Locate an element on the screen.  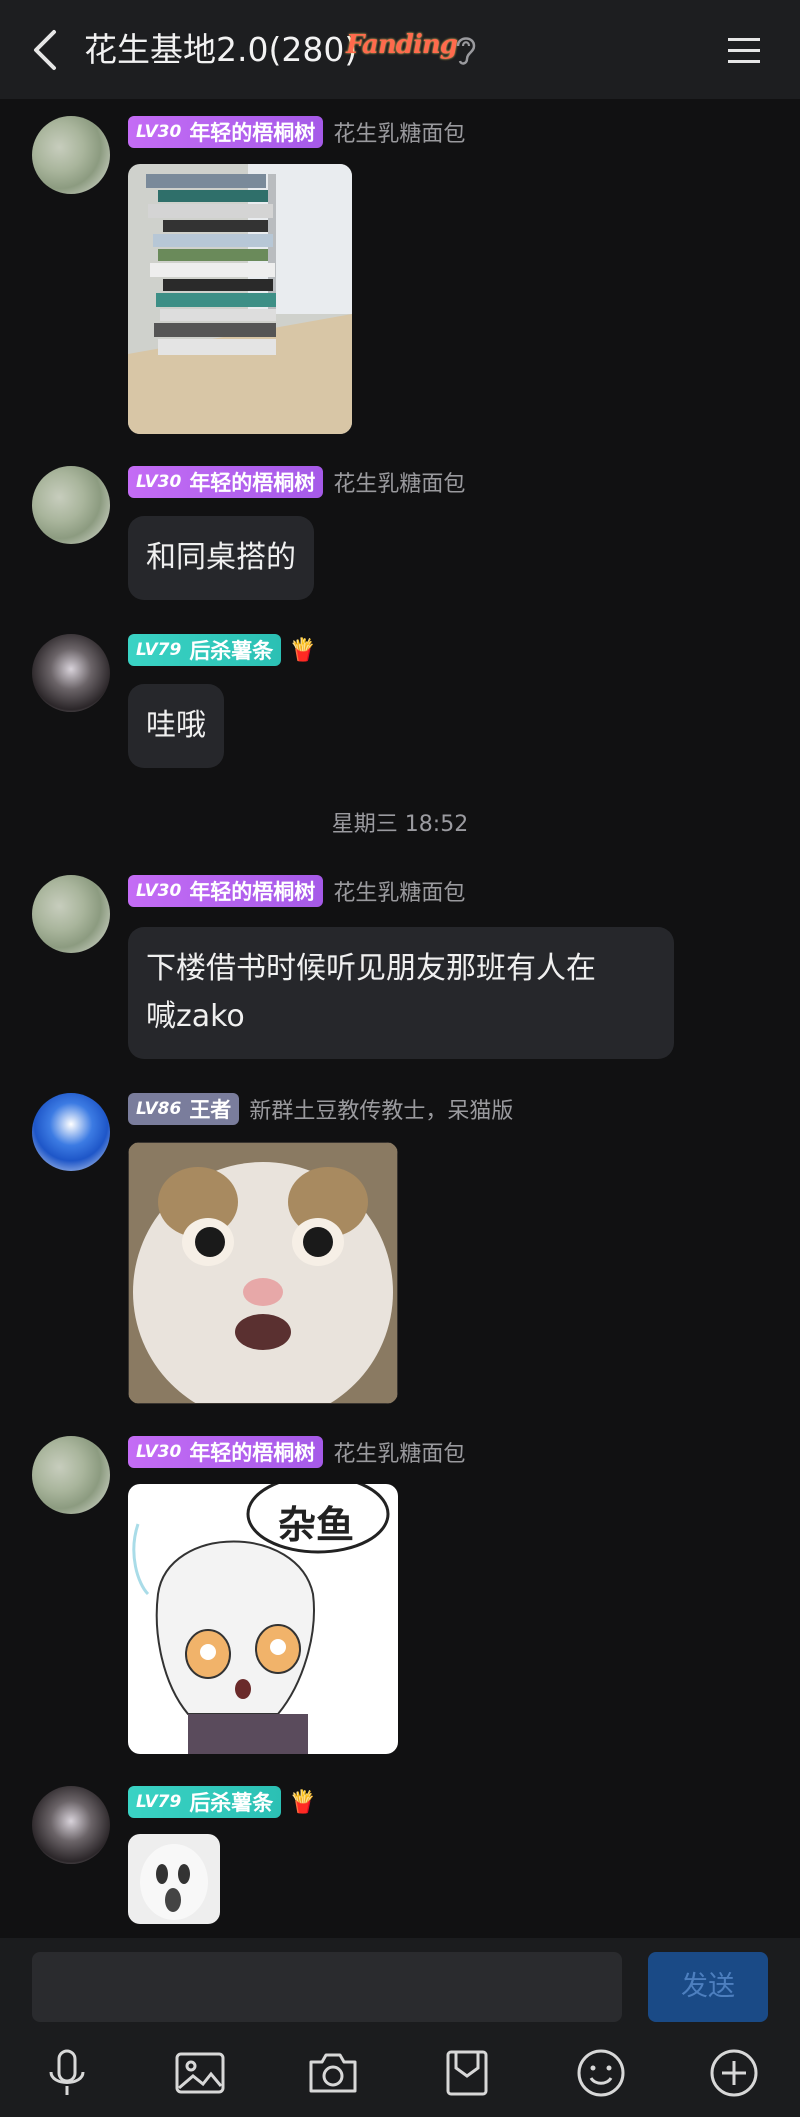
message-line: 下楼借书时候听见朋友那班有人在 is located at coordinates (371, 968).